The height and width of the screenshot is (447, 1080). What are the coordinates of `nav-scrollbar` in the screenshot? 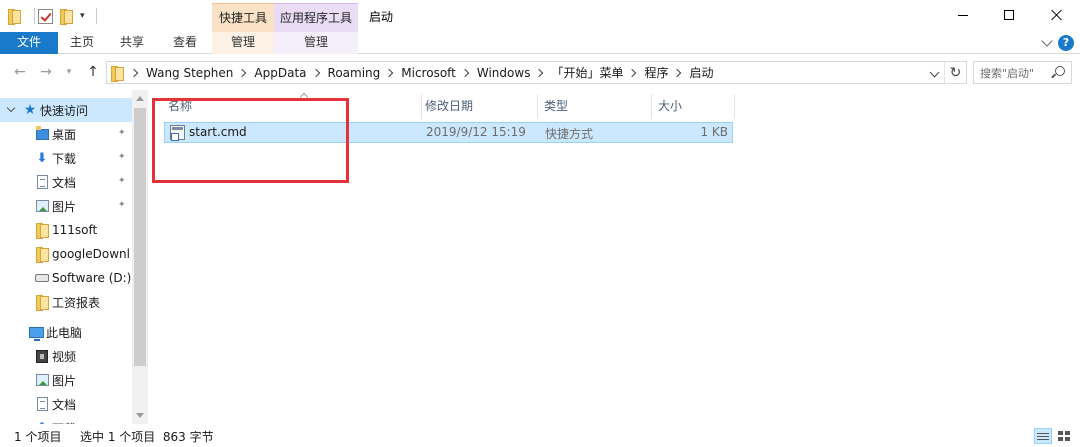 It's located at (140, 257).